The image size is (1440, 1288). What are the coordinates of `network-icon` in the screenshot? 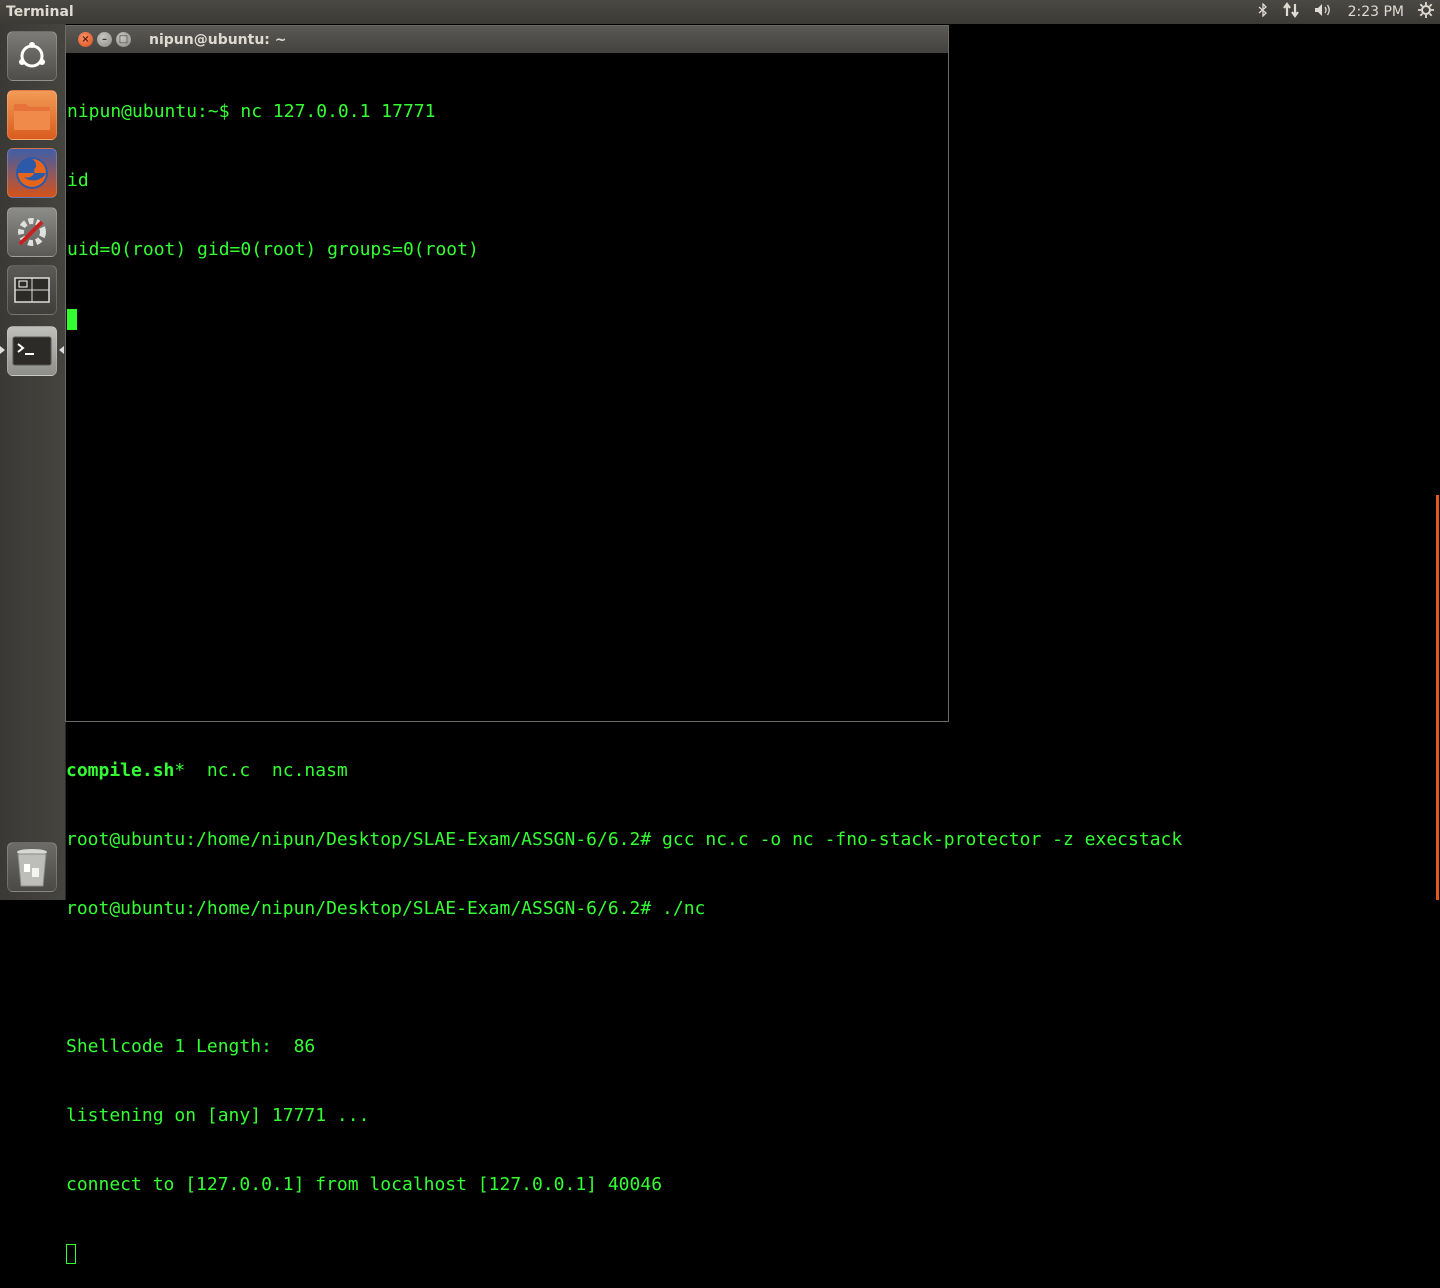 It's located at (1291, 12).